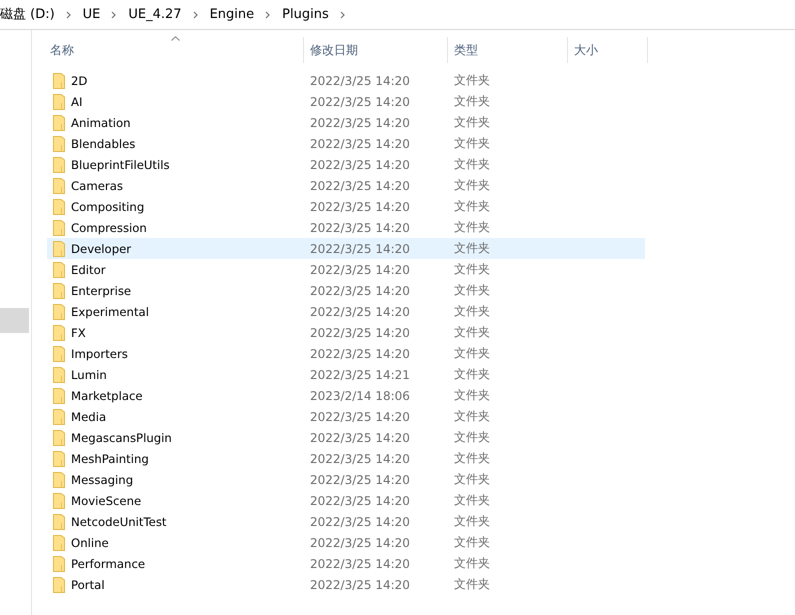 This screenshot has width=795, height=615. Describe the element at coordinates (101, 291) in the screenshot. I see `file-name: Enterprise` at that location.